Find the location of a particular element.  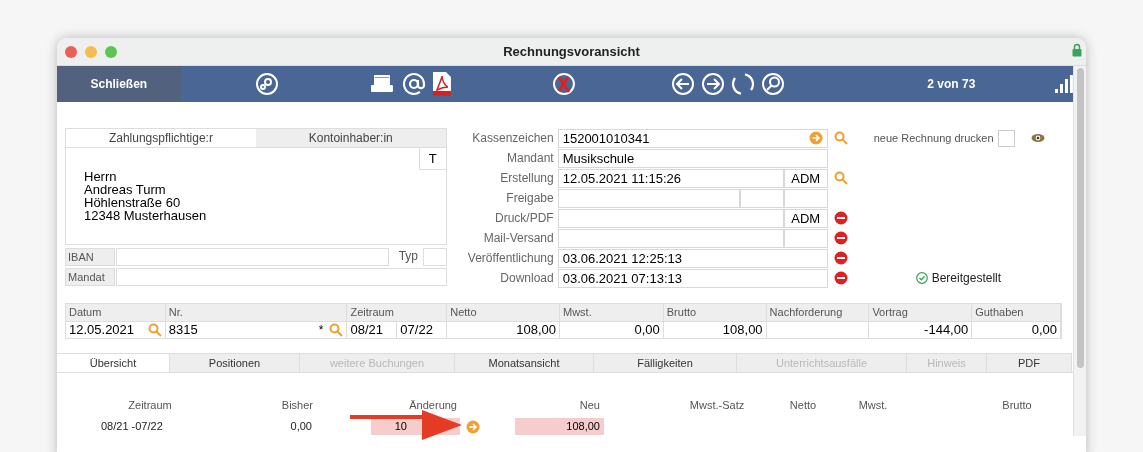

table-cell: 08/21 is located at coordinates (372, 329).